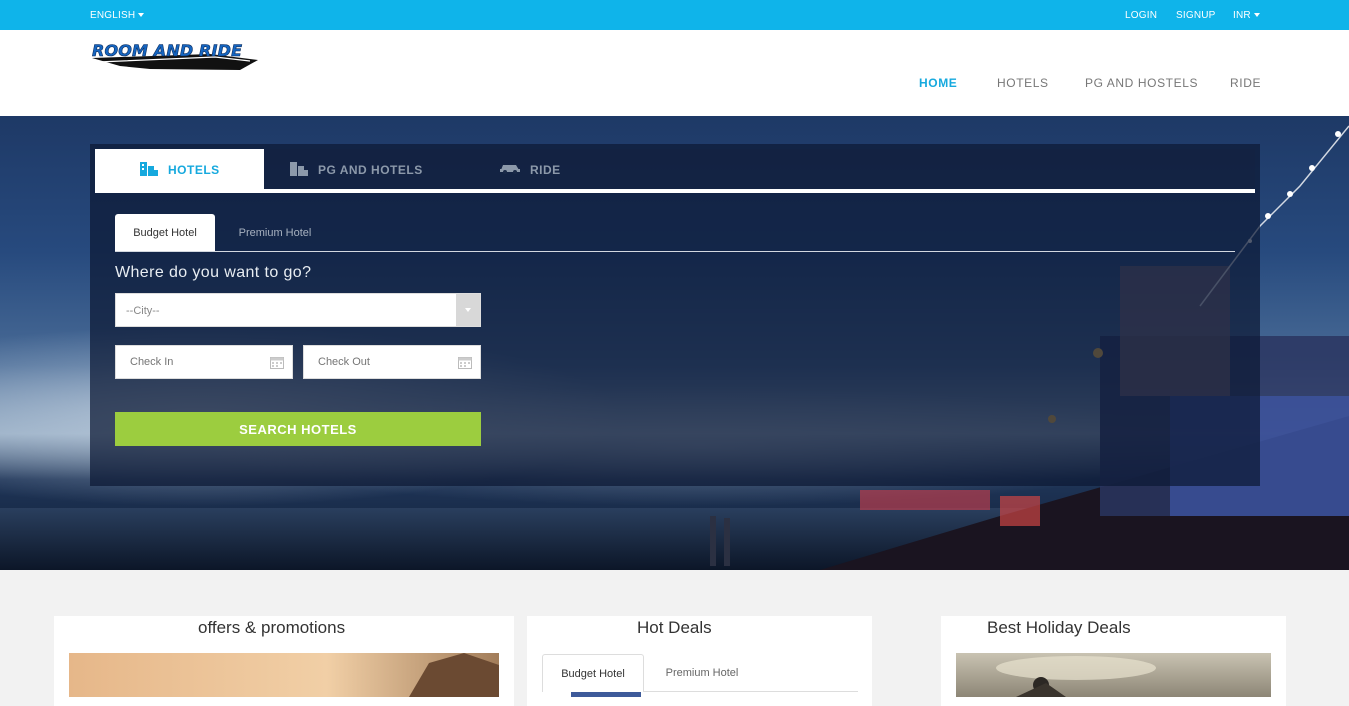 The width and height of the screenshot is (1349, 706). I want to click on language-dropdown: ENGLISH, so click(117, 15).